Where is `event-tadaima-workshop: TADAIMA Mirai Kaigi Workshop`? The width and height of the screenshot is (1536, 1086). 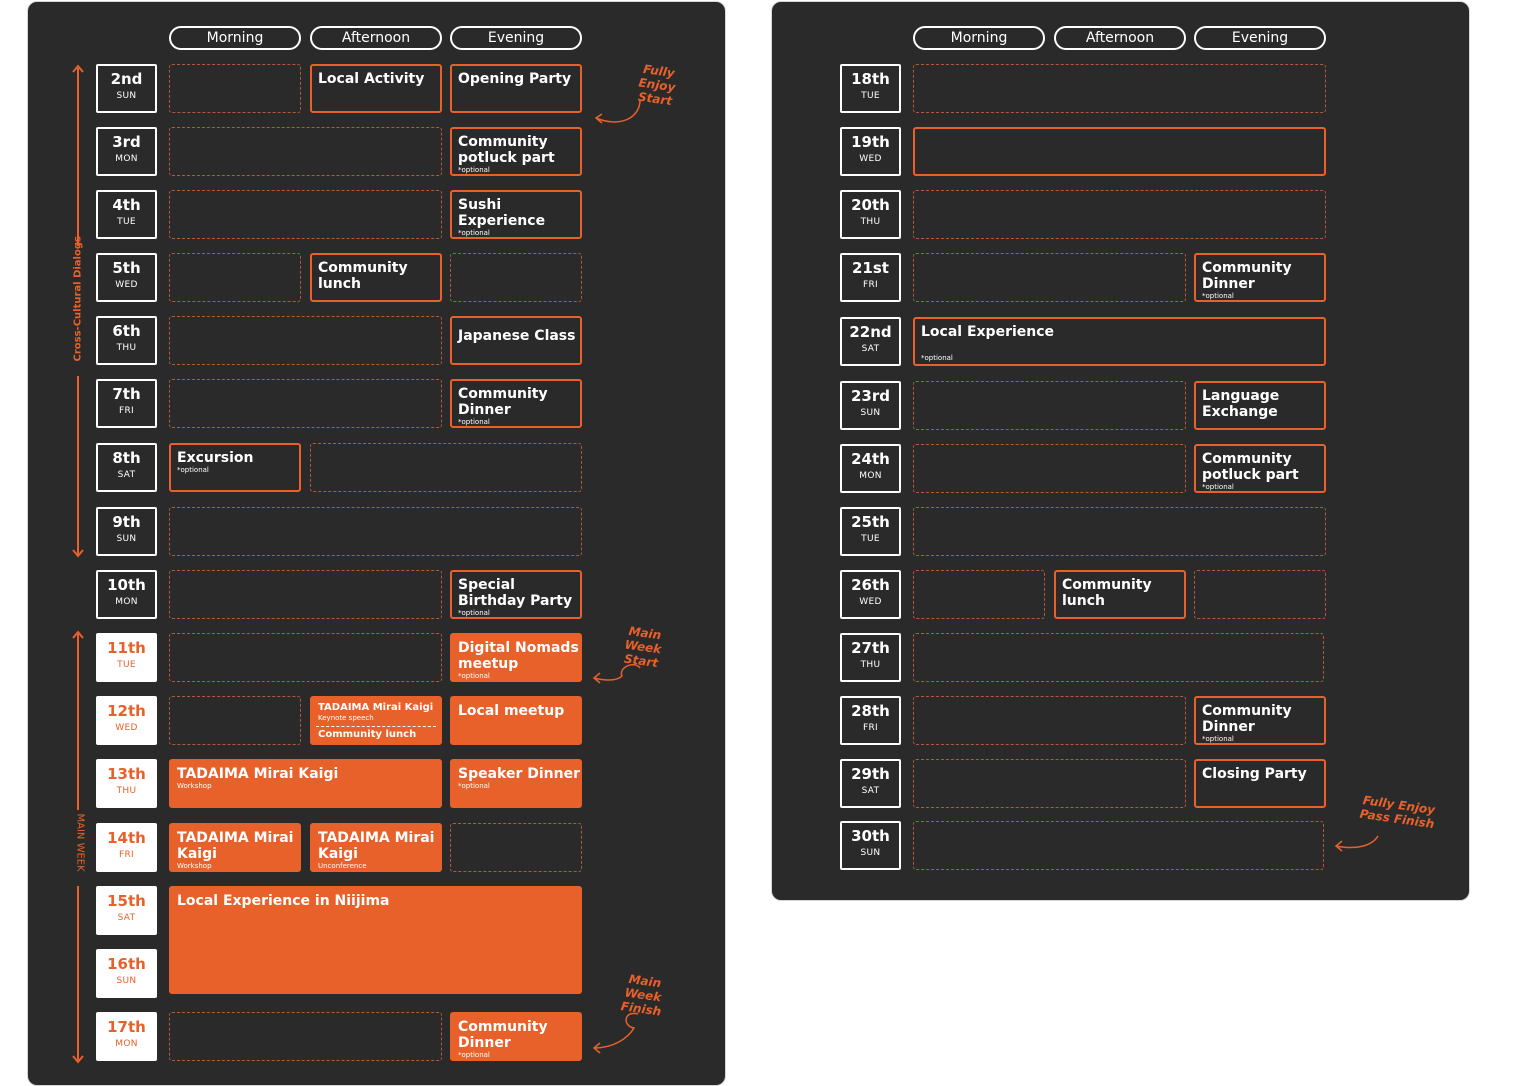
event-tadaima-workshop: TADAIMA Mirai Kaigi Workshop is located at coordinates (305, 783).